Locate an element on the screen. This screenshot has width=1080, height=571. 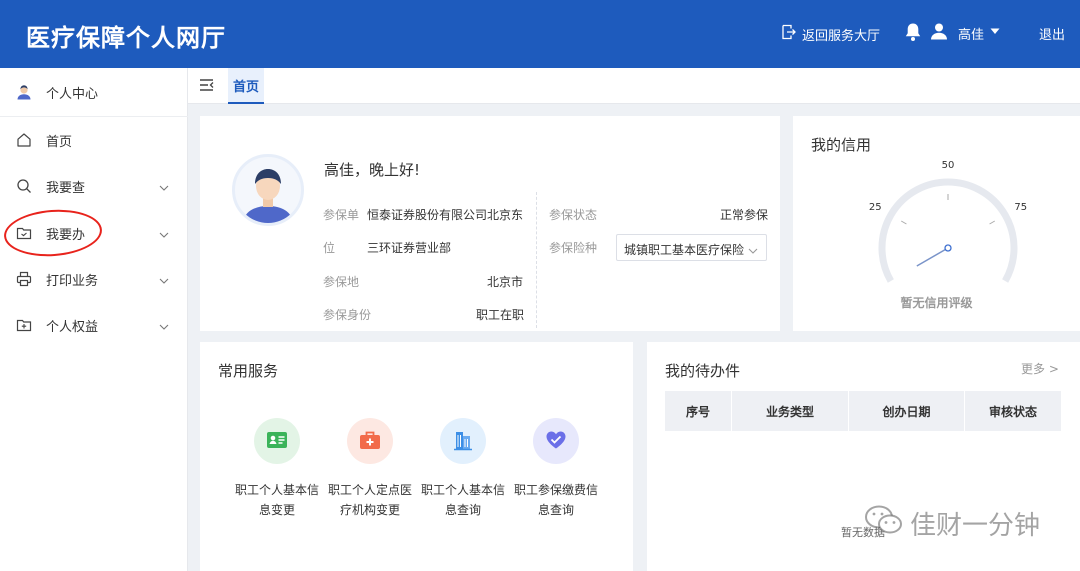
wechat-icon is located at coordinates (884, 523).